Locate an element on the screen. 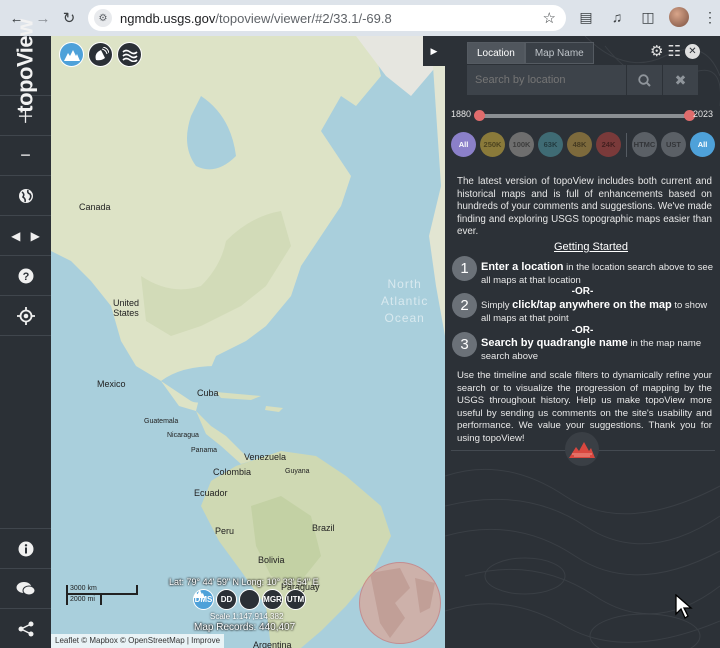 Image resolution: width=720 pixels, height=648 pixels. coordinate-readout: Lat: 79° 44' 59" N Long: 10° 33' 54" E is located at coordinates (244, 582).